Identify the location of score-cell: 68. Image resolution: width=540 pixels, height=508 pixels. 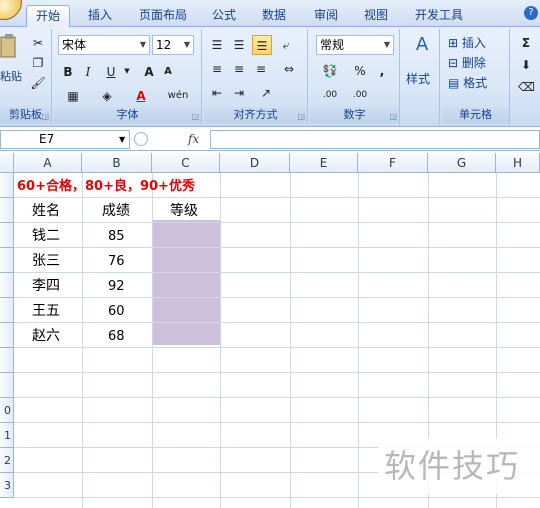
(116, 336).